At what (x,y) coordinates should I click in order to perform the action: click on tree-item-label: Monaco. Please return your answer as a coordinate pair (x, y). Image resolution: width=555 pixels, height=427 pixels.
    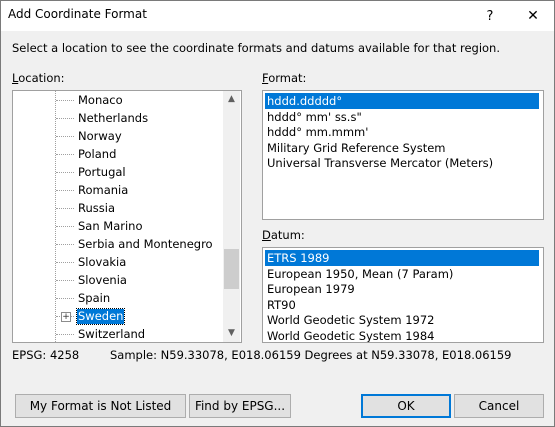
    Looking at the image, I should click on (100, 100).